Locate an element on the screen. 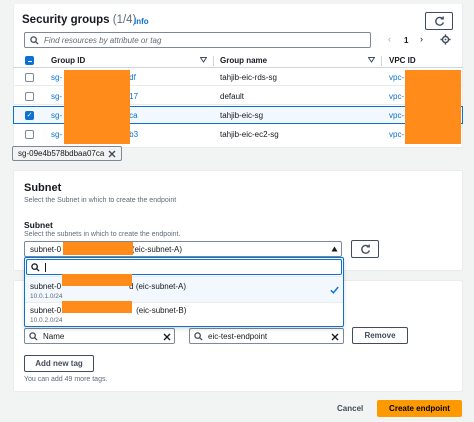  column-header-group-name: Group name is located at coordinates (243, 60).